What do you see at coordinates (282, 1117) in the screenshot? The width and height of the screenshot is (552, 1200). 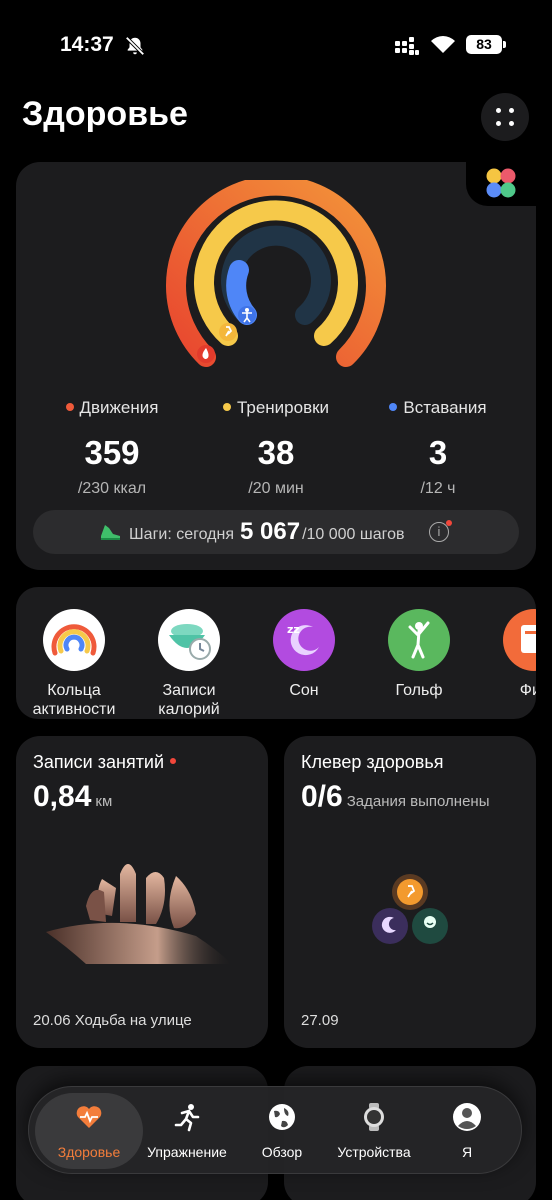 I see `globe-icon` at bounding box center [282, 1117].